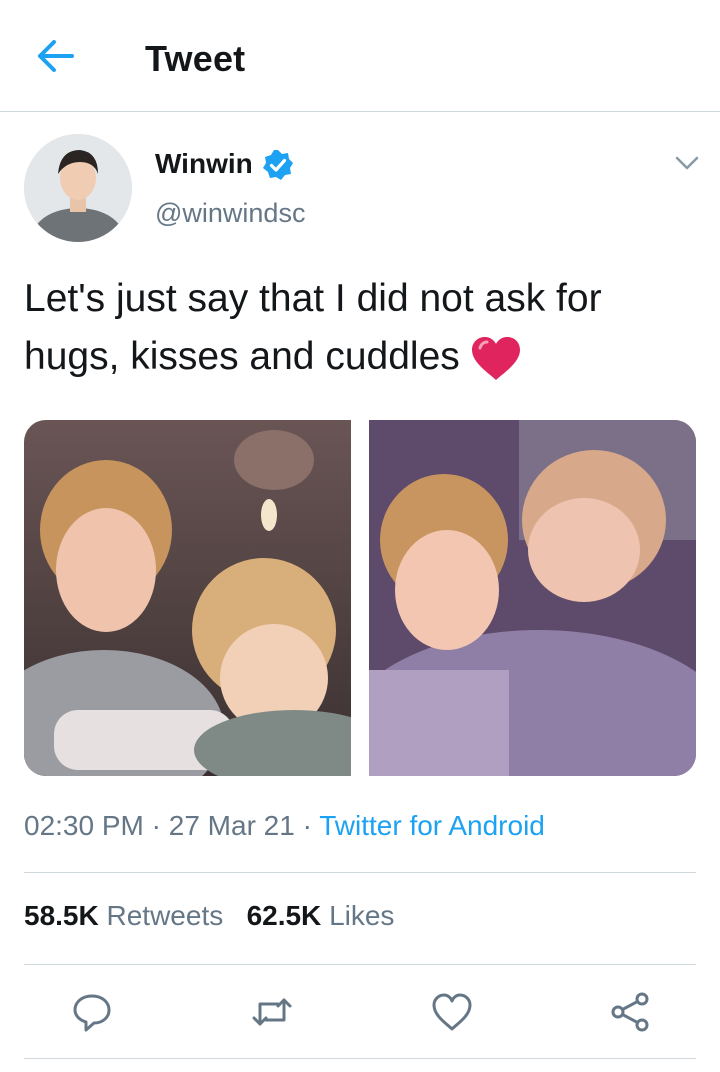  I want to click on share-icon, so click(630, 1012).